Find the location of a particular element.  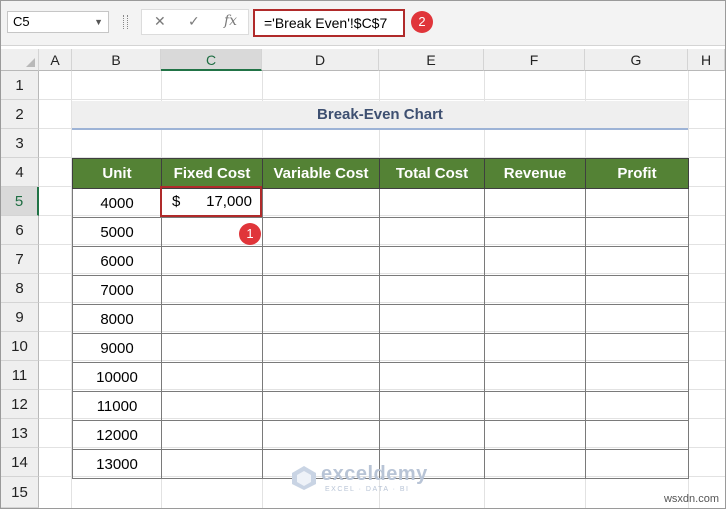

sheet-title: Break-Even Chart is located at coordinates (380, 115).